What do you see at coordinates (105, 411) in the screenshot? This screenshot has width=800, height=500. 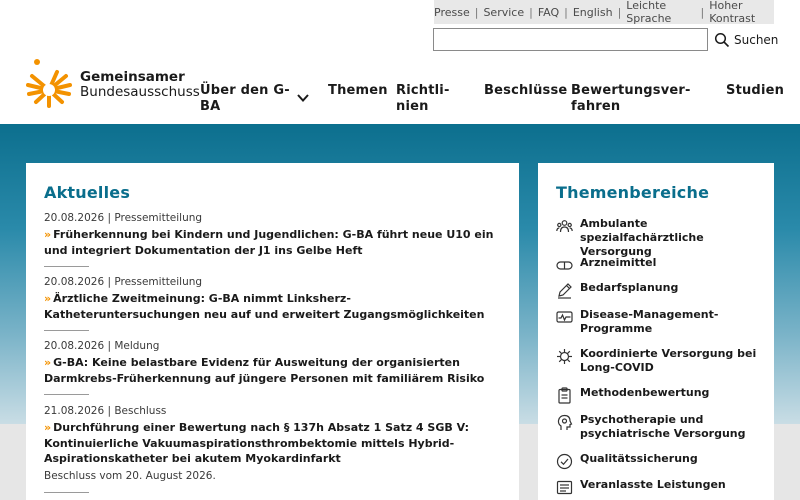 I see `news-meta: 21.08.2026 | Beschluss` at bounding box center [105, 411].